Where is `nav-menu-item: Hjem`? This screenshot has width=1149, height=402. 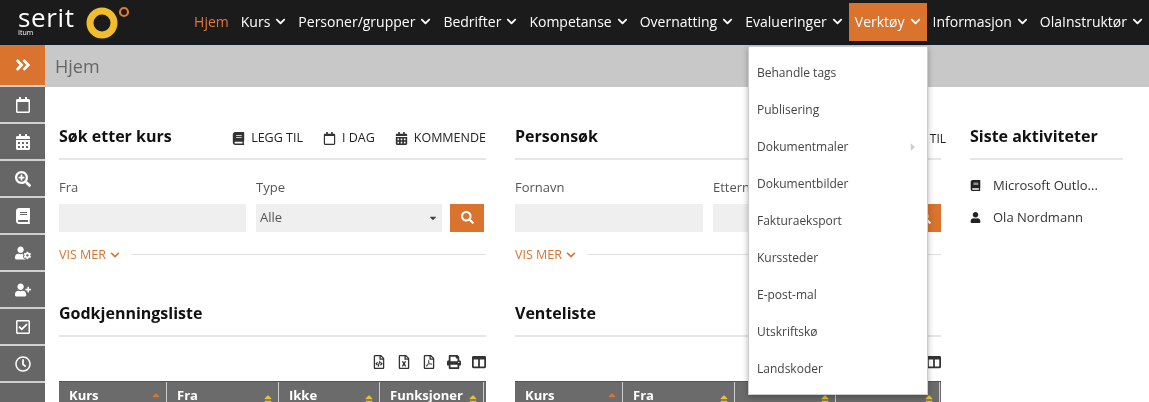
nav-menu-item: Hjem is located at coordinates (211, 21).